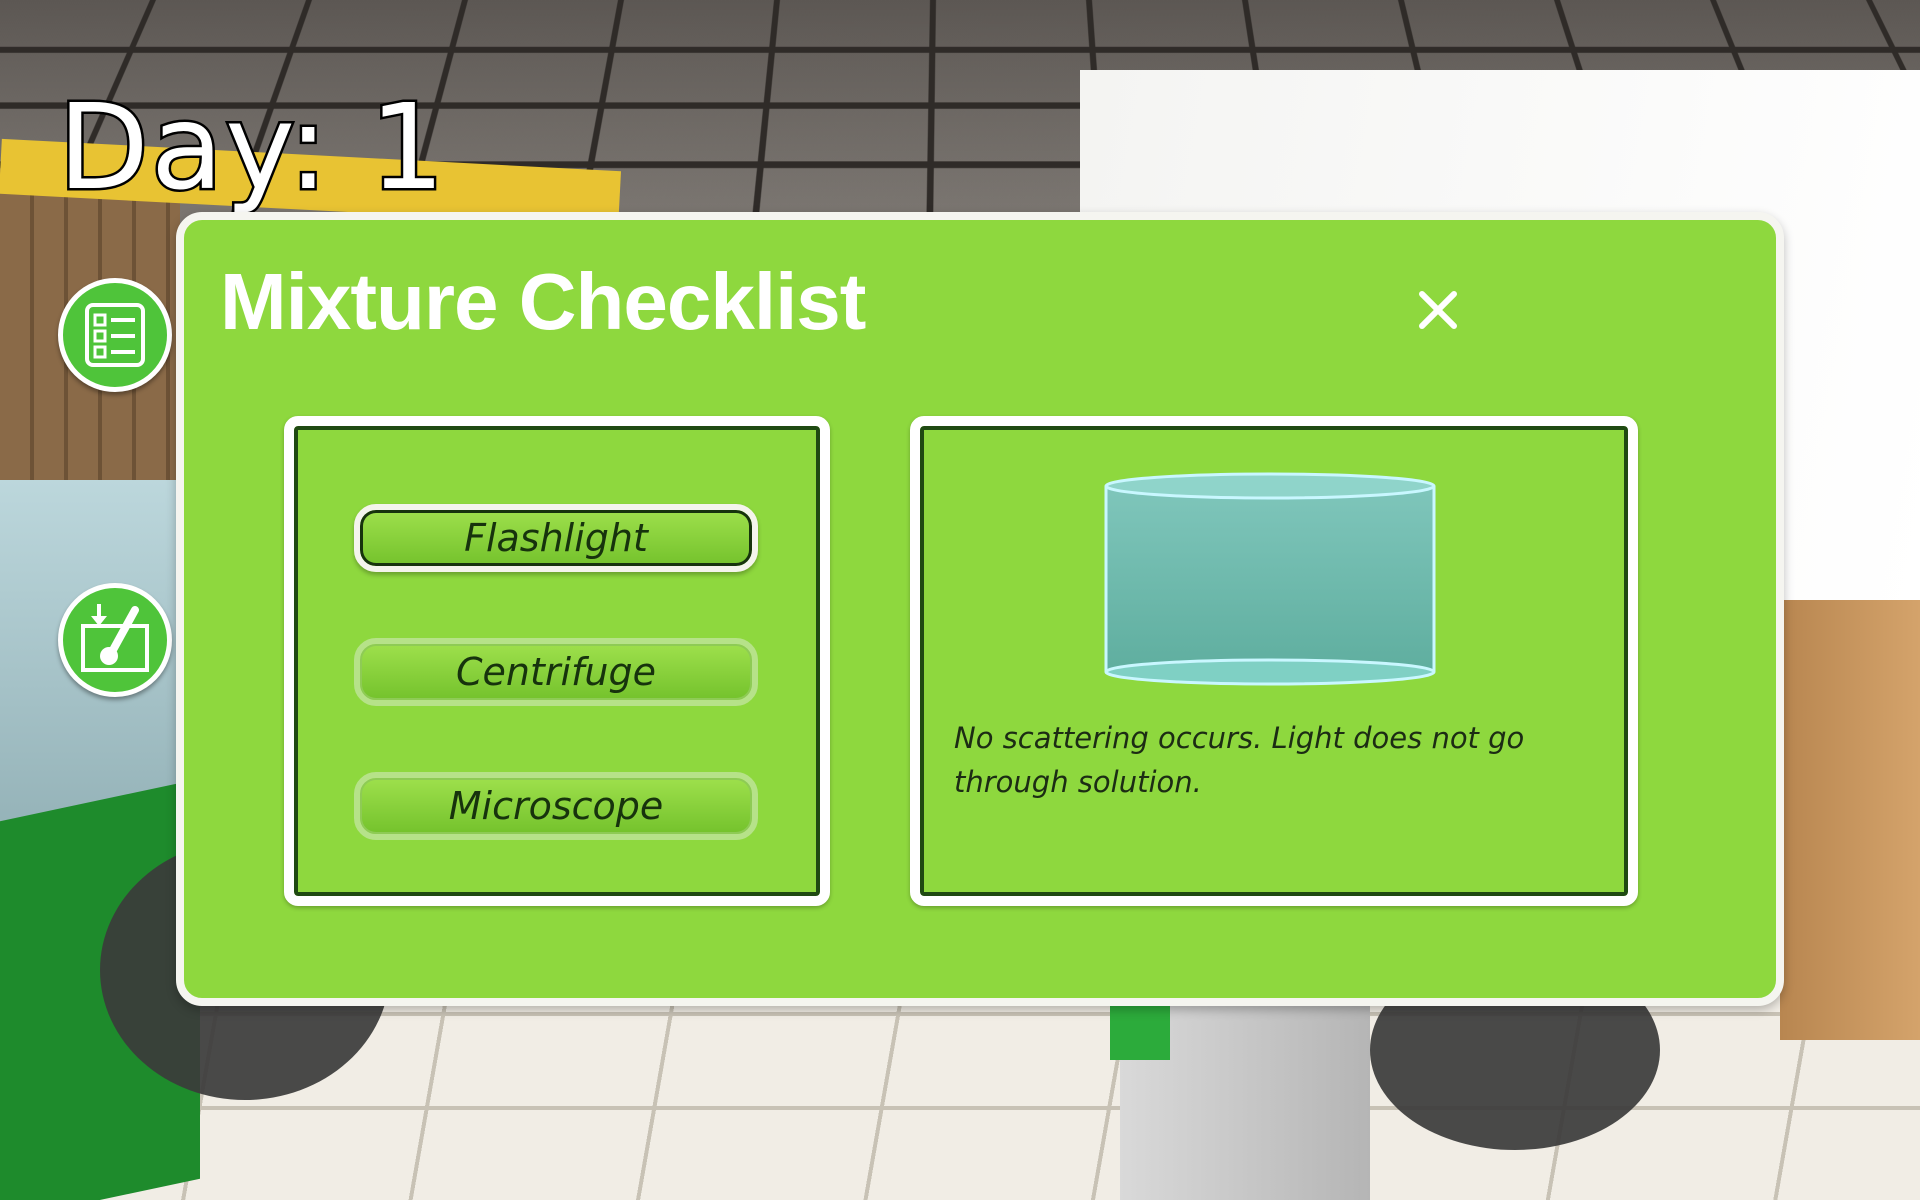 The image size is (1920, 1200). What do you see at coordinates (252, 147) in the screenshot?
I see `day-counter: Day: 1` at bounding box center [252, 147].